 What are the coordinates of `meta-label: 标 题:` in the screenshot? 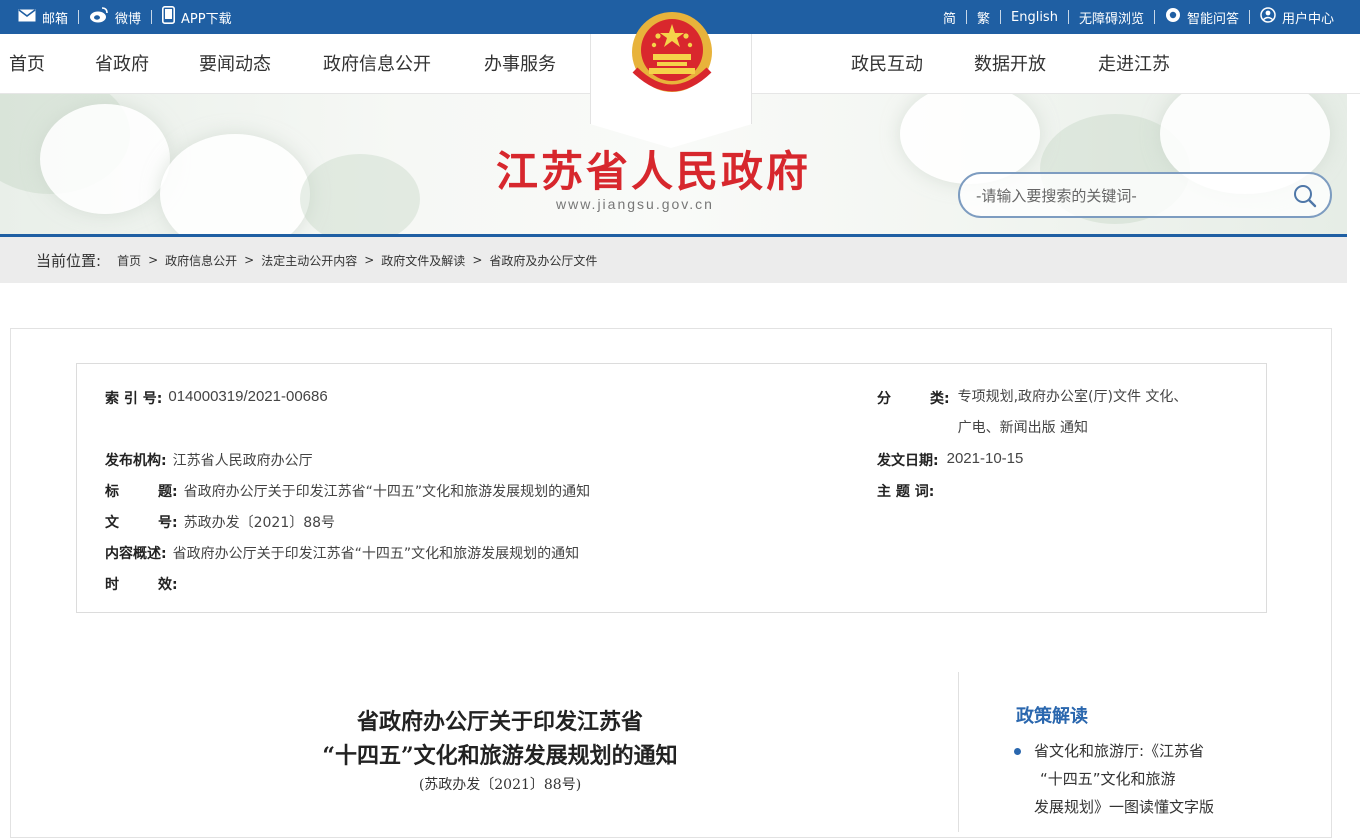 It's located at (141, 492).